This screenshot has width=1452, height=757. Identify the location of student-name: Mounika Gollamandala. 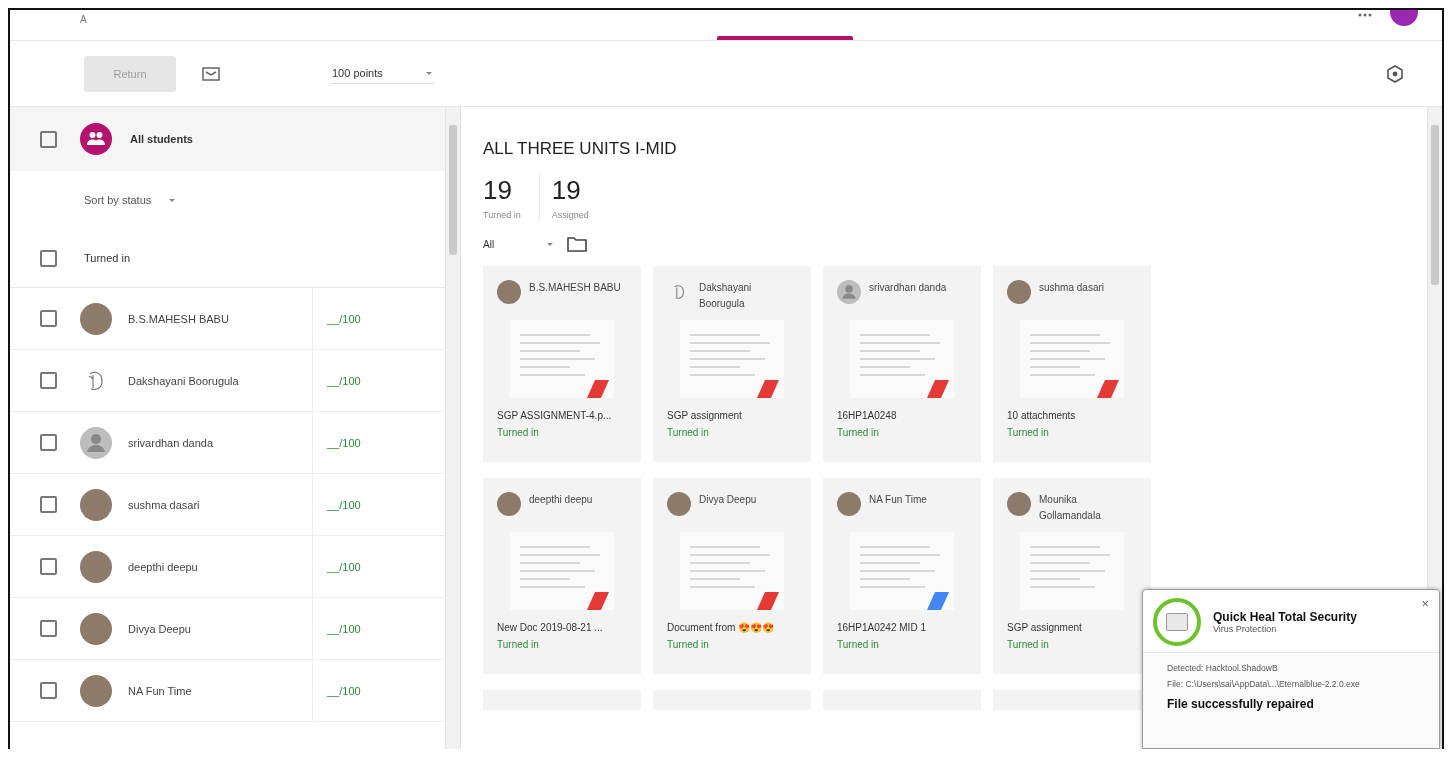
(1070, 508).